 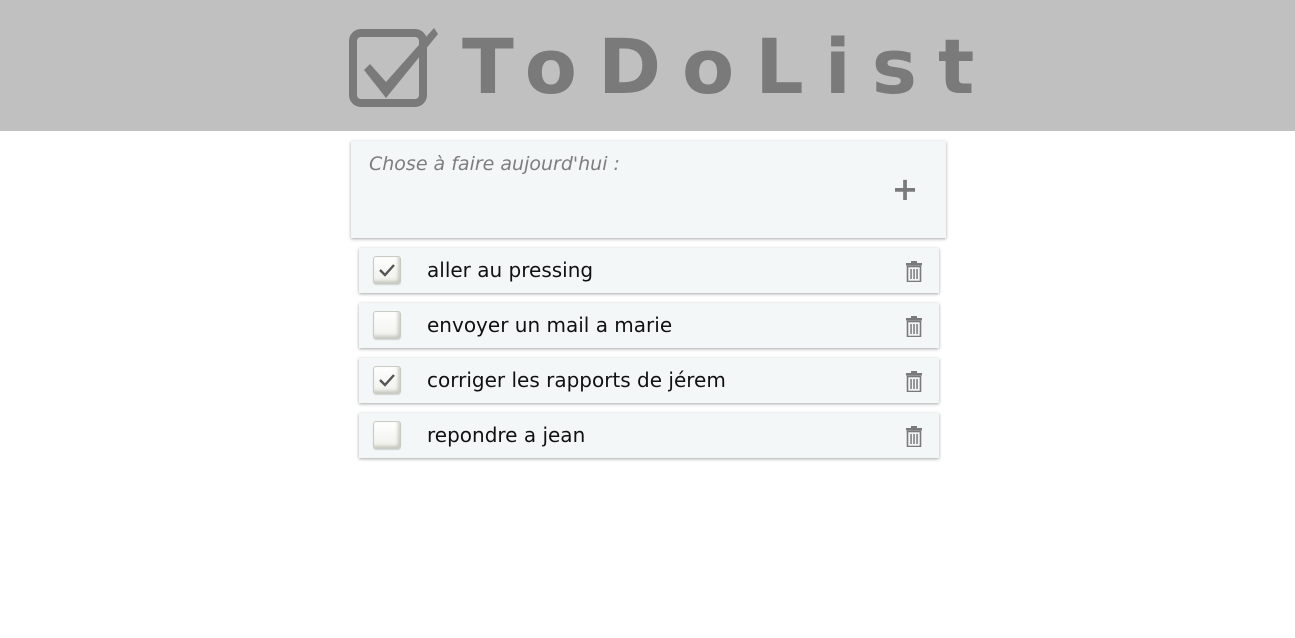 I want to click on checkbox-logo-icon, so click(x=393, y=67).